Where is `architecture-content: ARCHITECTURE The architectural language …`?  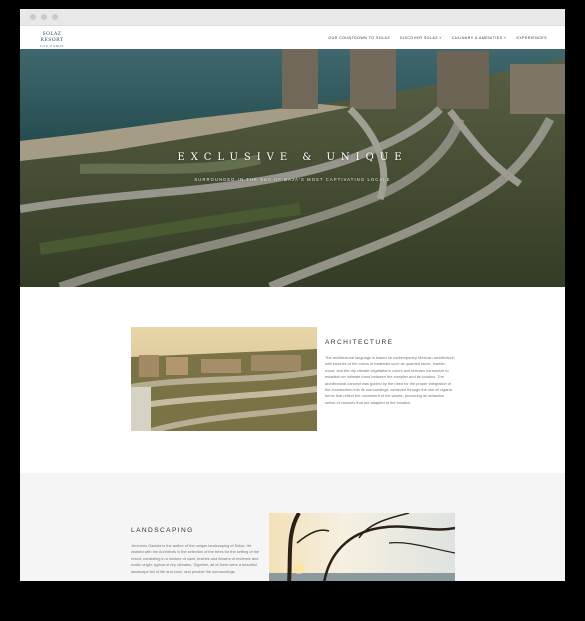 architecture-content: ARCHITECTURE The architectural language … is located at coordinates (390, 372).